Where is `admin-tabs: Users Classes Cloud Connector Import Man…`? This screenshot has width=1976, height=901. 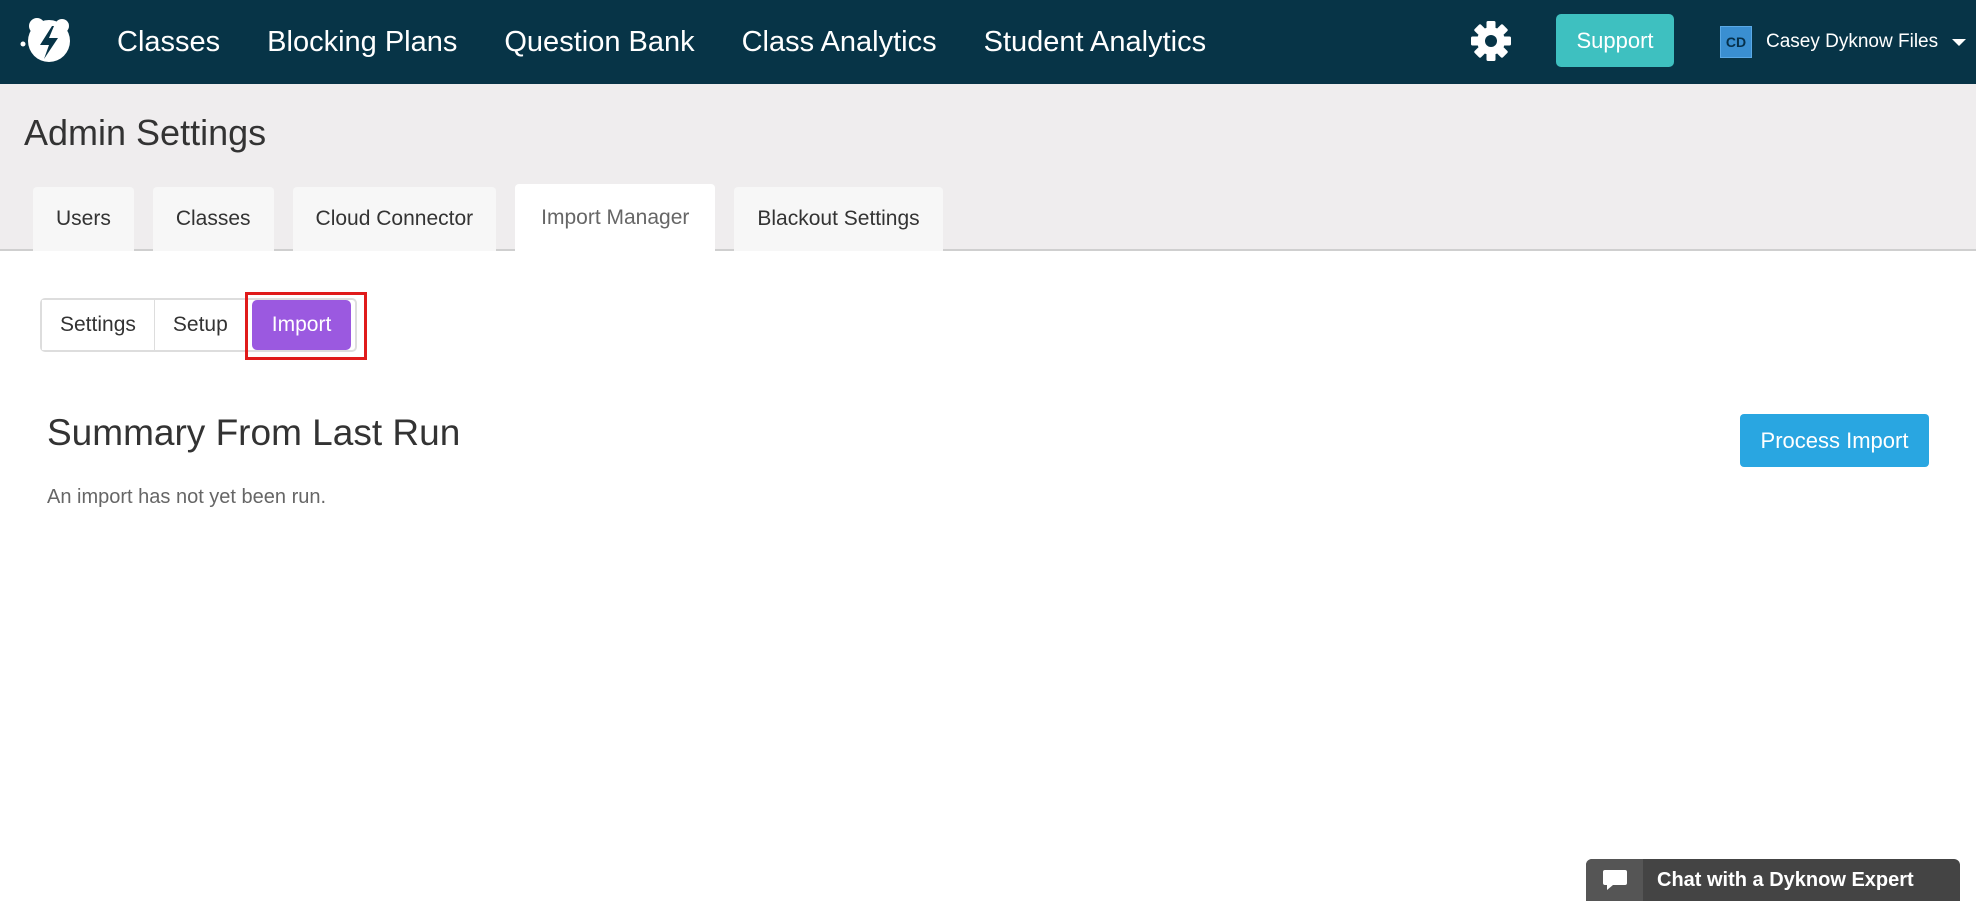
admin-tabs: Users Classes Cloud Connector Import Man… is located at coordinates (497, 217).